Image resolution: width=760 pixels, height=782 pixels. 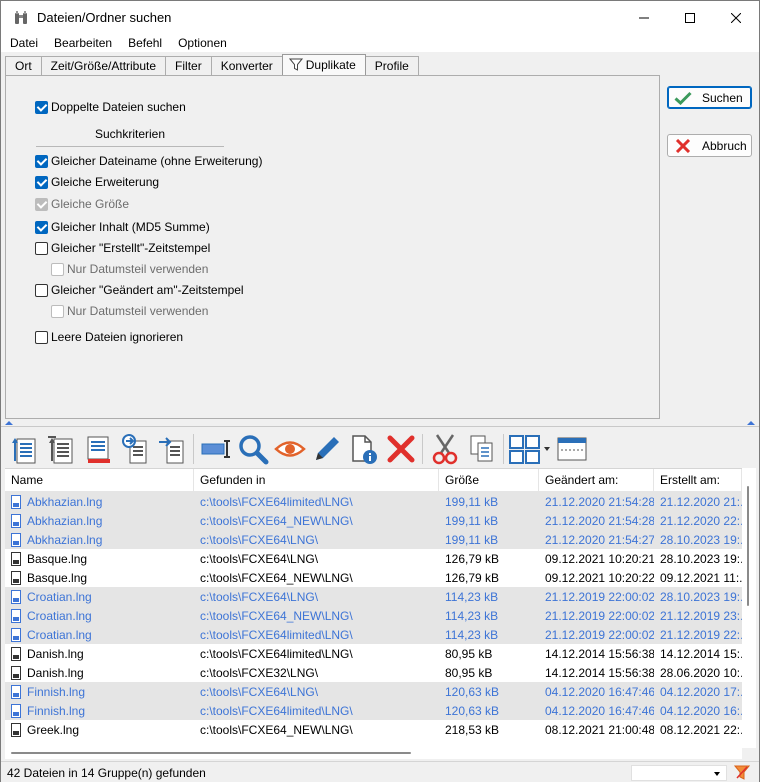 What do you see at coordinates (41, 248) in the screenshot?
I see `same-created-checkbox` at bounding box center [41, 248].